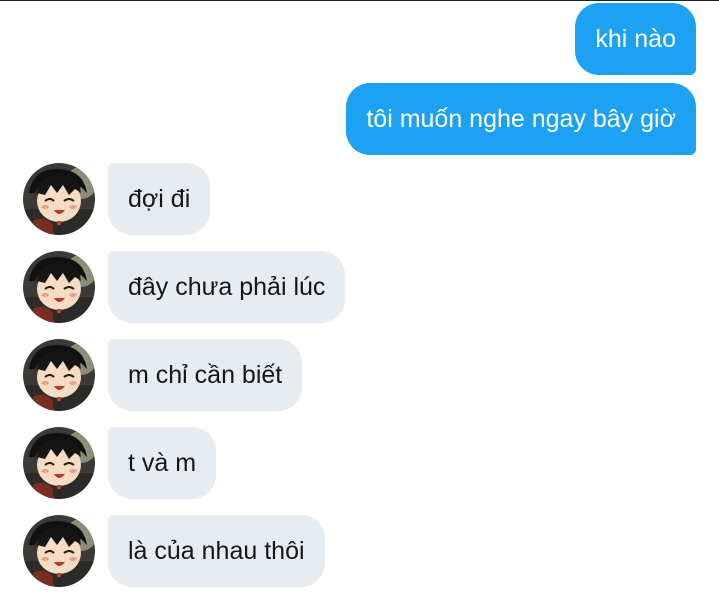 Image resolution: width=719 pixels, height=610 pixels. Describe the element at coordinates (159, 199) in the screenshot. I see `message-incoming: đợi đi` at that location.